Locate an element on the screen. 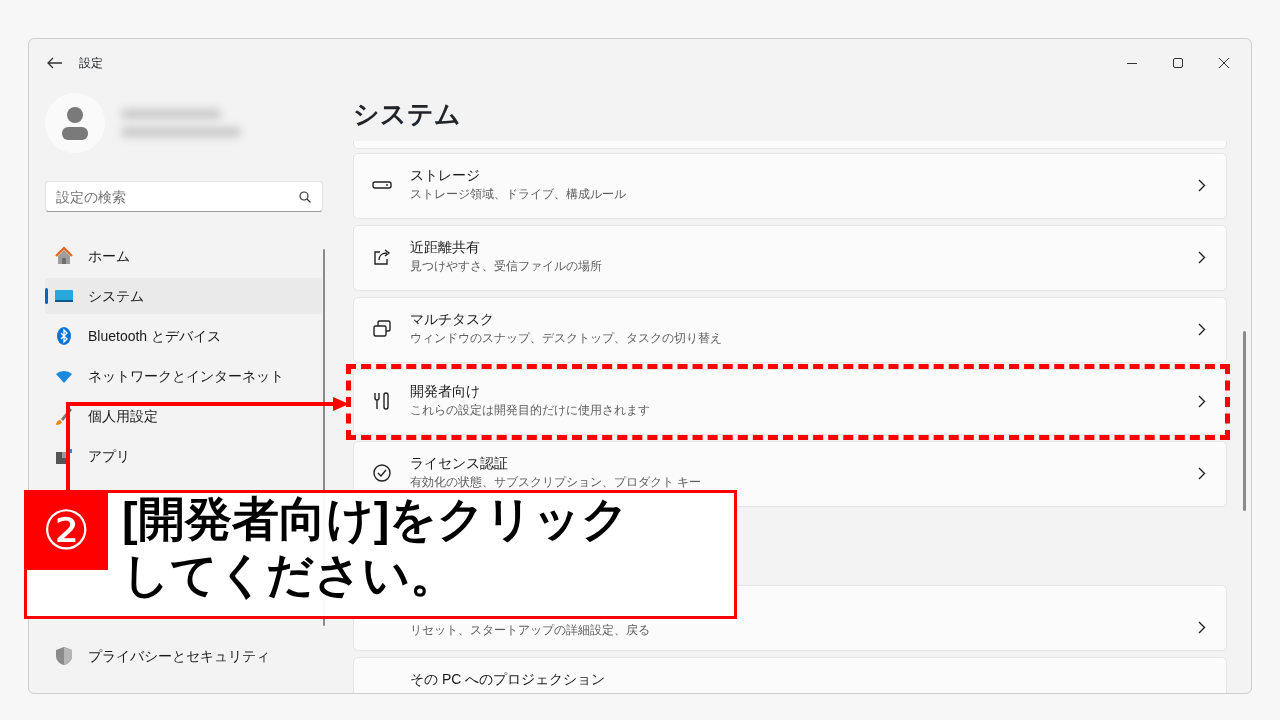  card-title: ライセンス認証 is located at coordinates (459, 464).